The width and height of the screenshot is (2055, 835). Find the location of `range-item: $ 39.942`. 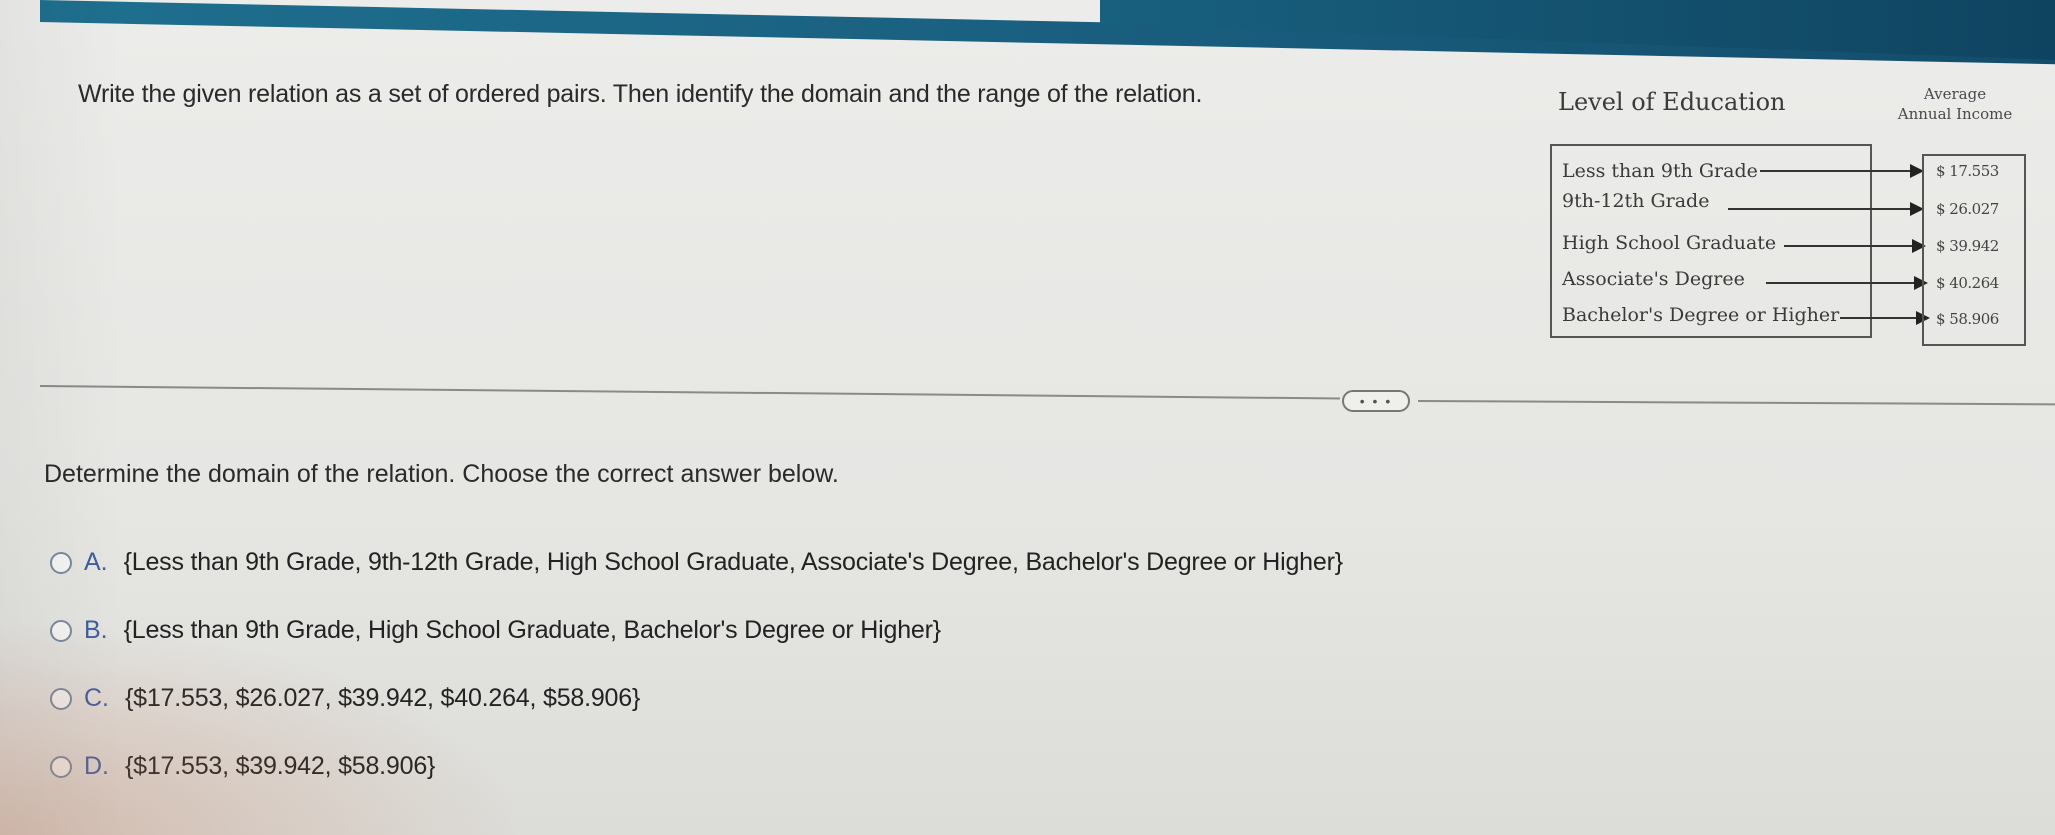

range-item: $ 39.942 is located at coordinates (1967, 246).